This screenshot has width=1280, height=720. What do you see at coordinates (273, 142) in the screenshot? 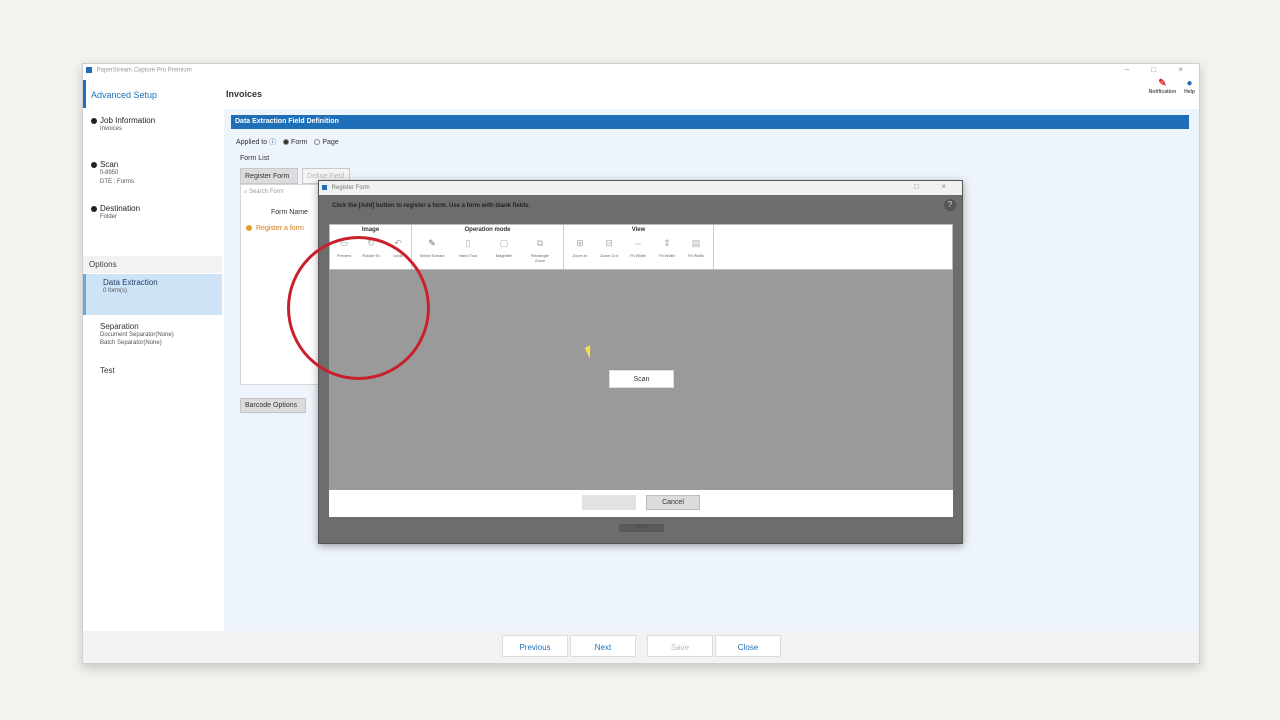
I see `info-icon: ⓘ` at bounding box center [273, 142].